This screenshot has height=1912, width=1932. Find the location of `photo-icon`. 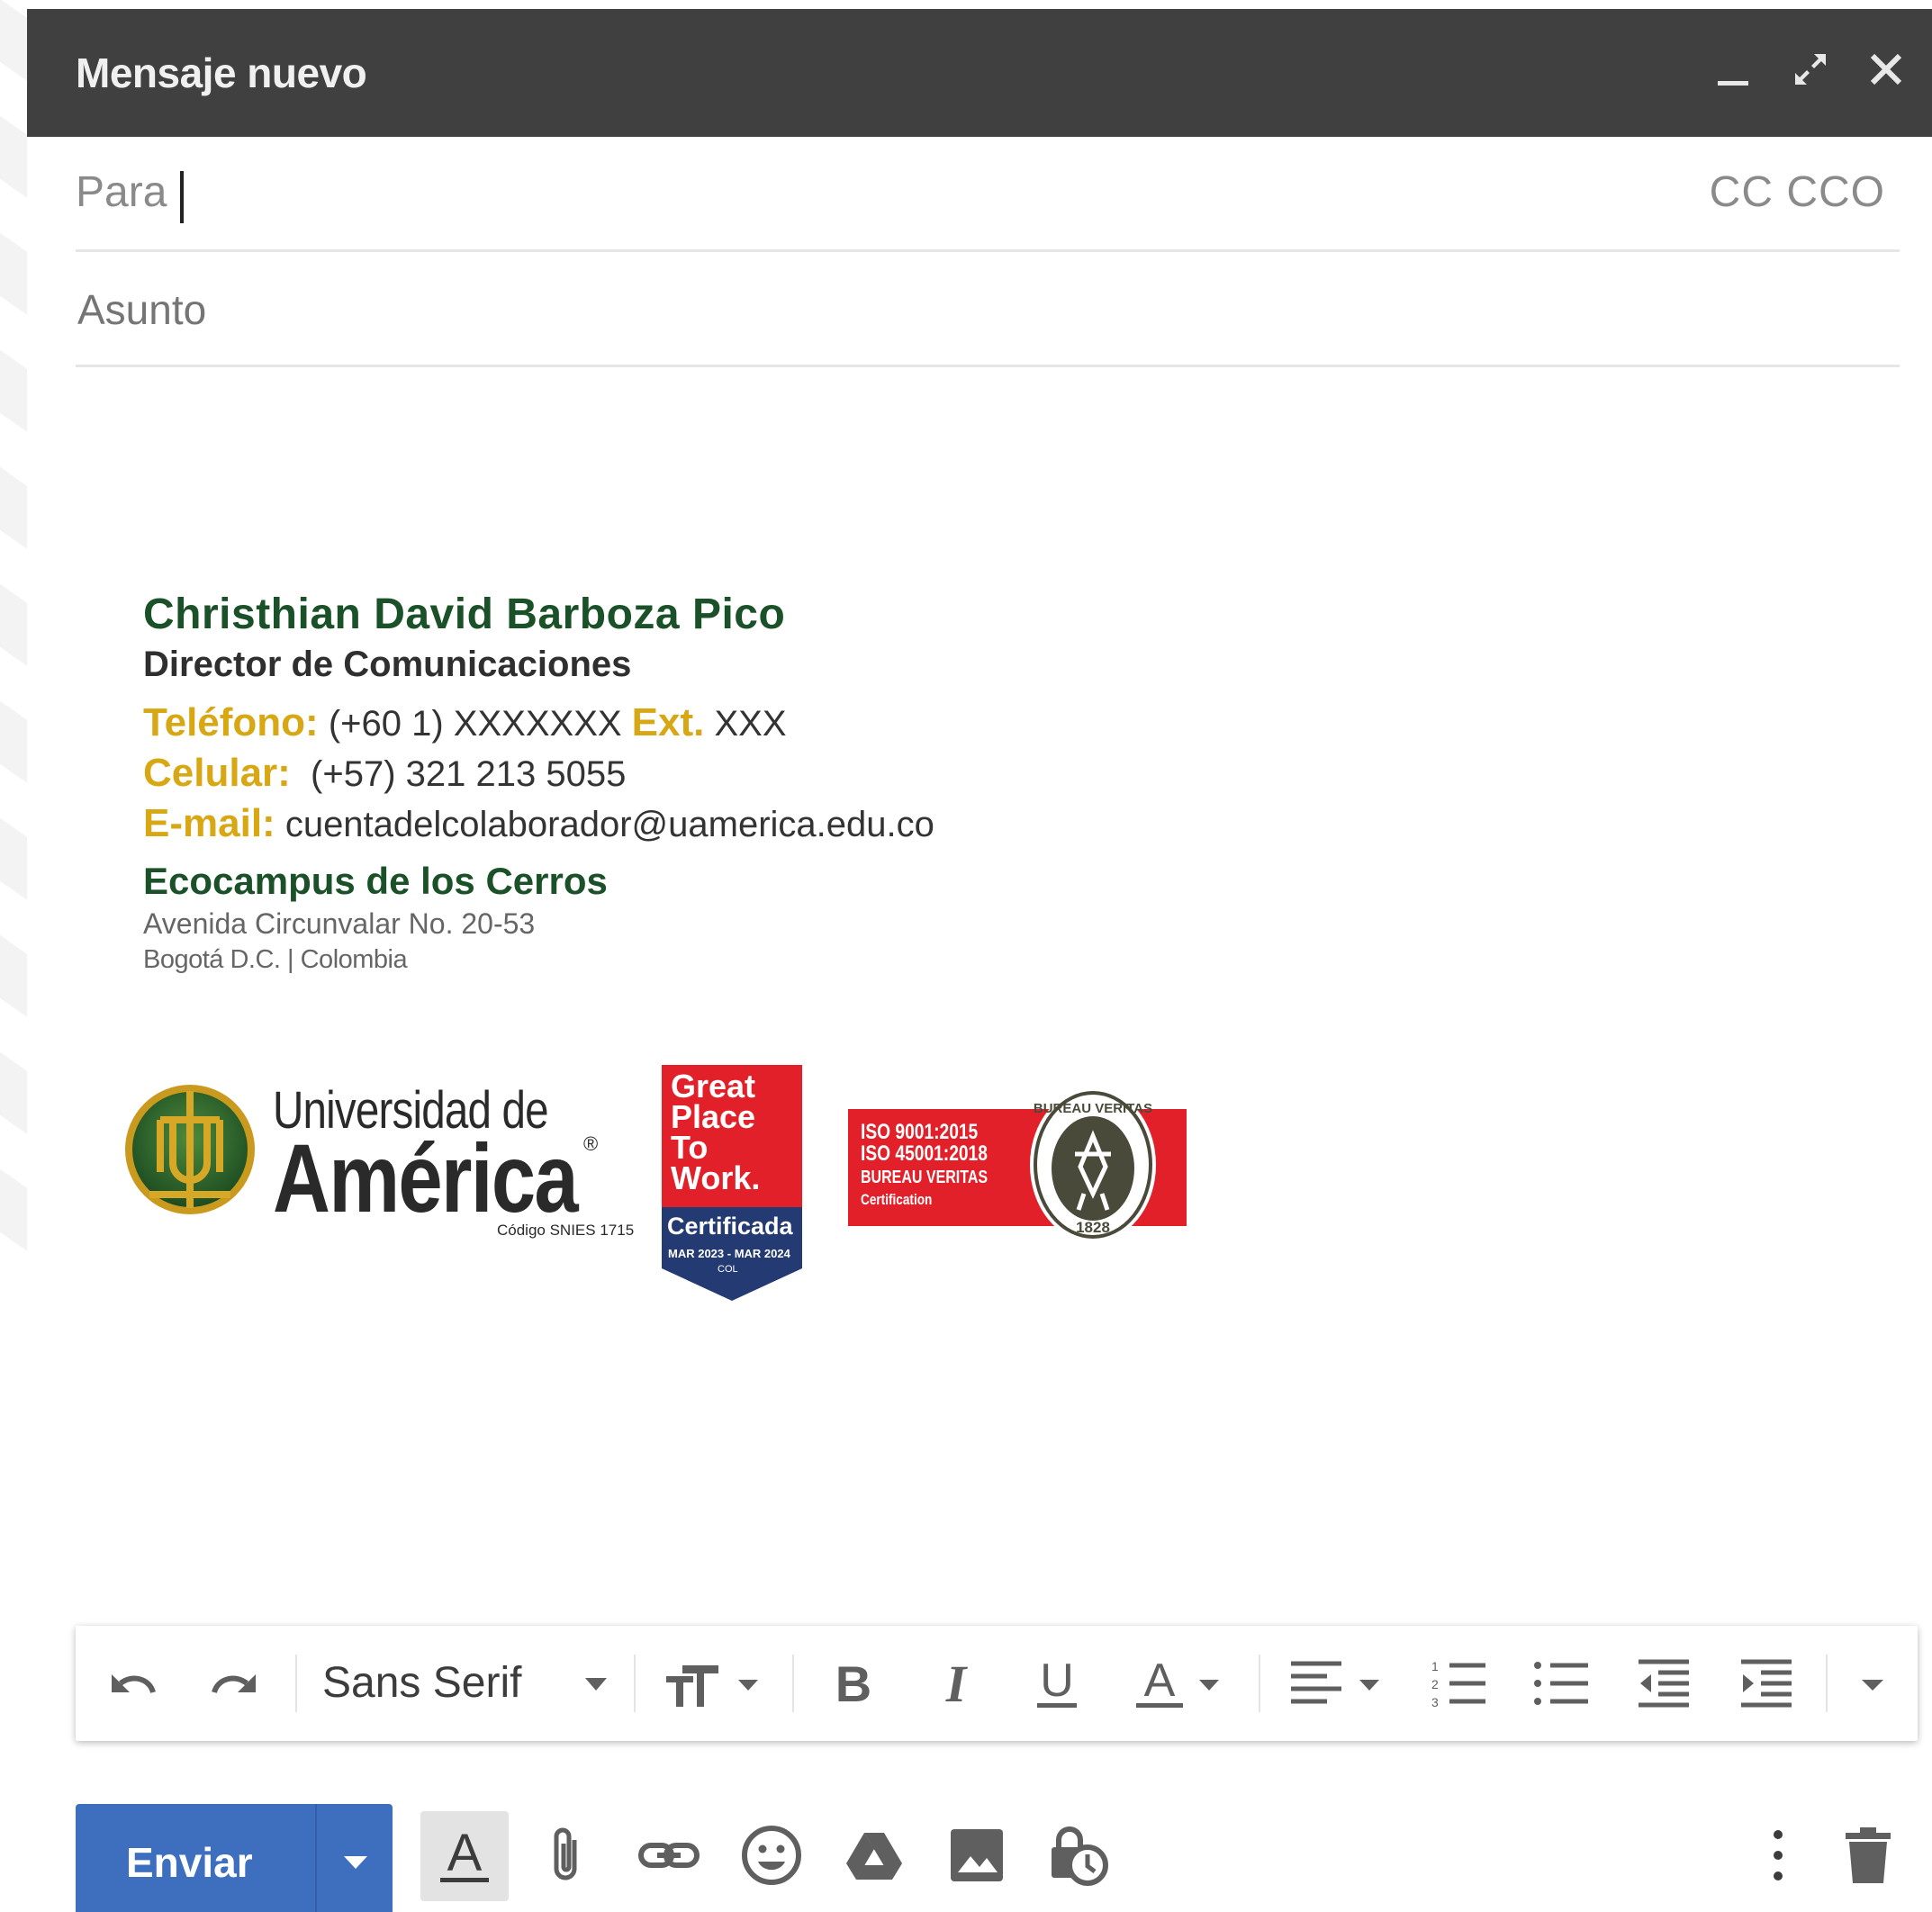

photo-icon is located at coordinates (977, 1855).